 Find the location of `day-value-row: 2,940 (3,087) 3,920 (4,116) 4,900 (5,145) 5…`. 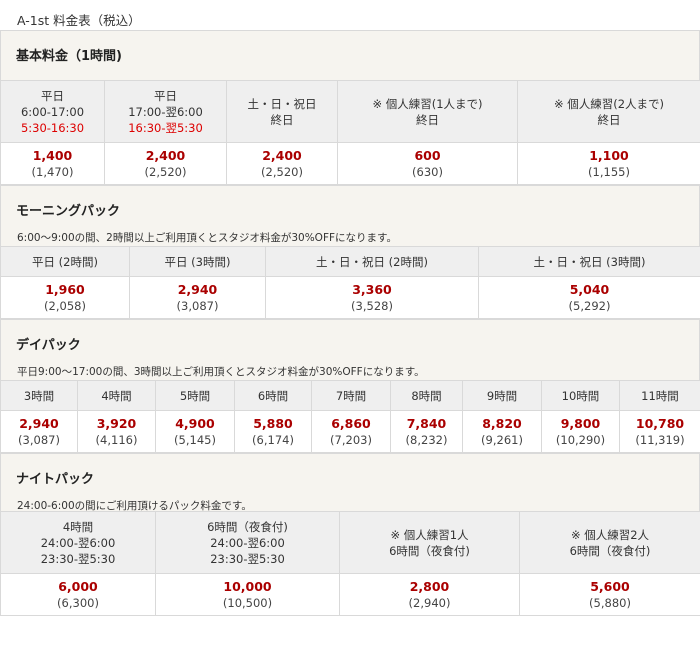

day-value-row: 2,940 (3,087) 3,920 (4,116) 4,900 (5,145) 5… is located at coordinates (350, 431).